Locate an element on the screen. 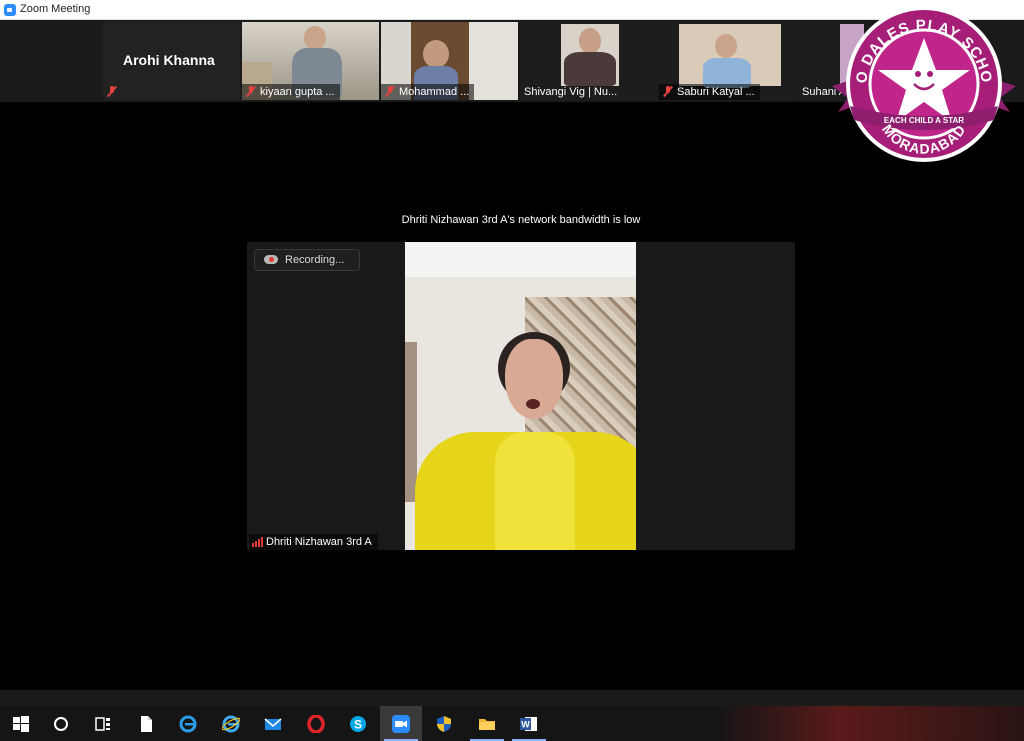  taskbar-word: W is located at coordinates (529, 723).